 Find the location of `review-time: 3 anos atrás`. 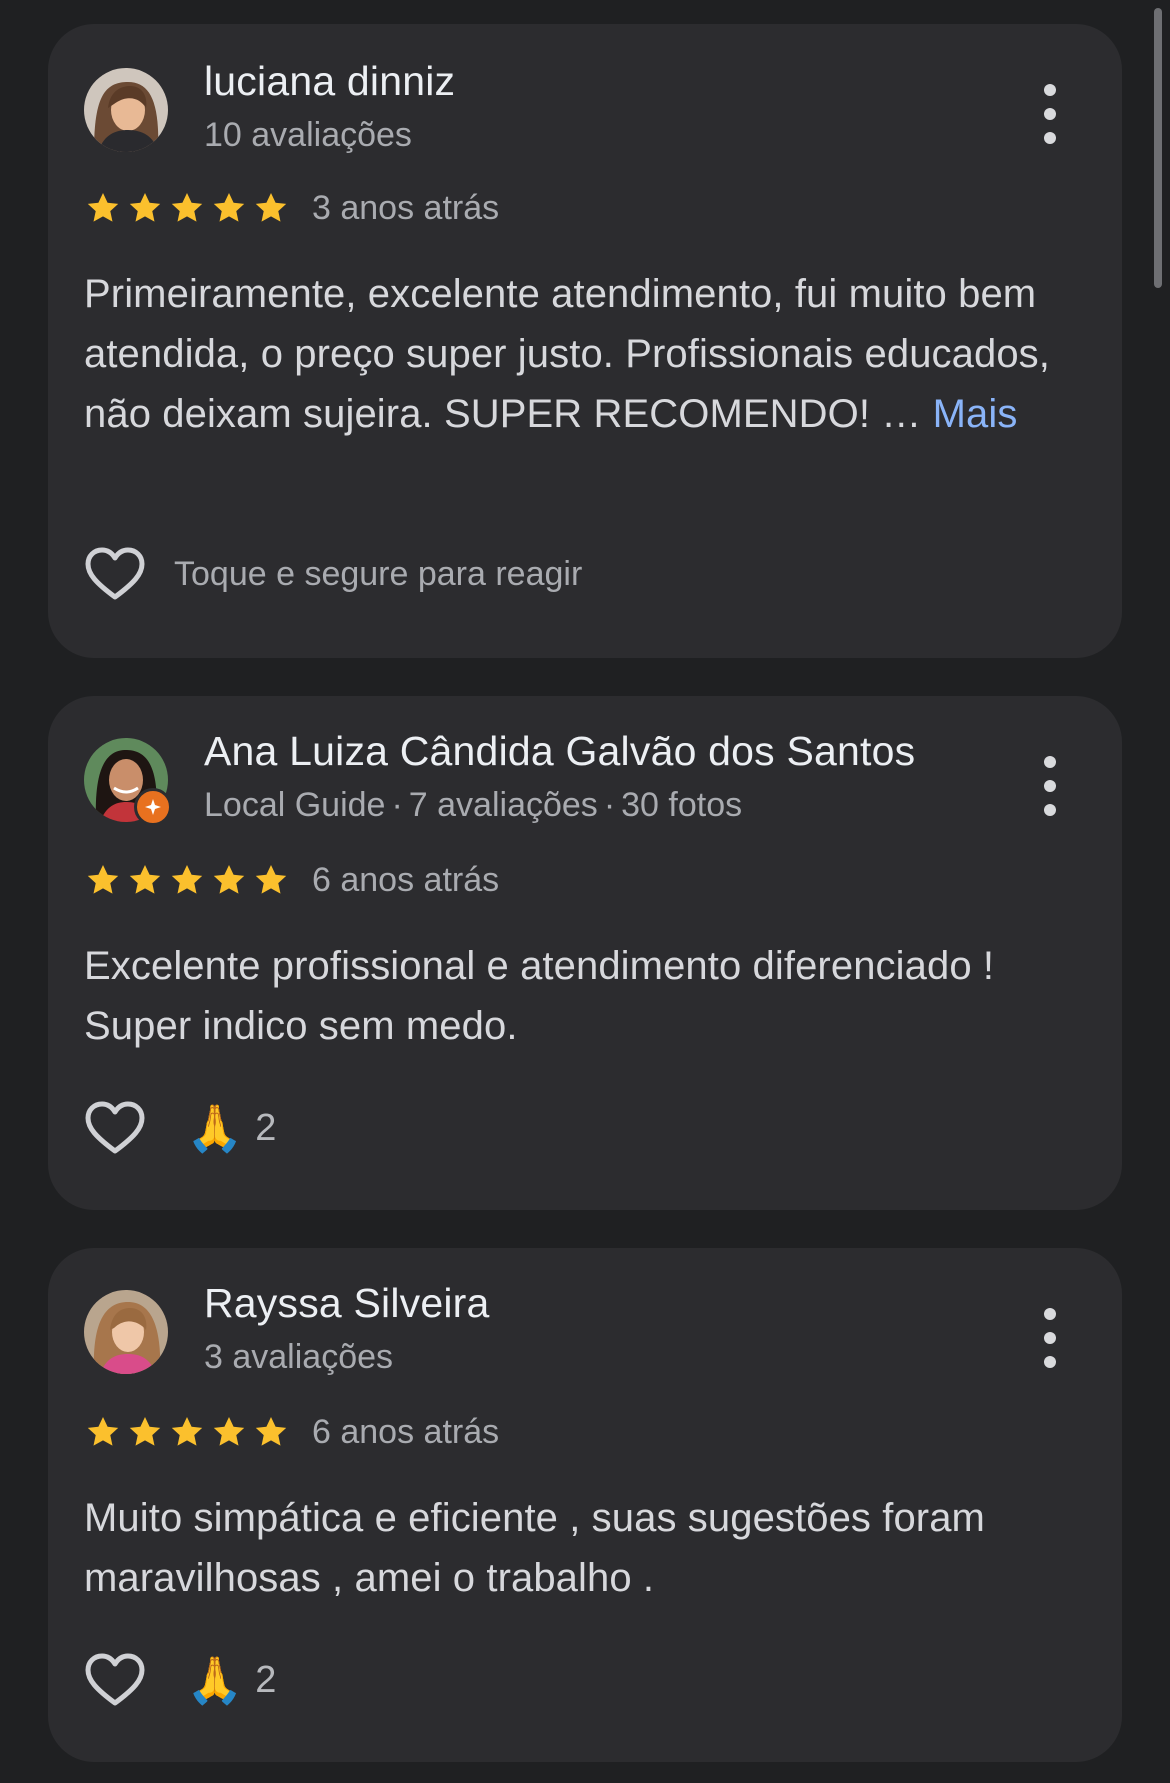

review-time: 3 anos atrás is located at coordinates (406, 207).